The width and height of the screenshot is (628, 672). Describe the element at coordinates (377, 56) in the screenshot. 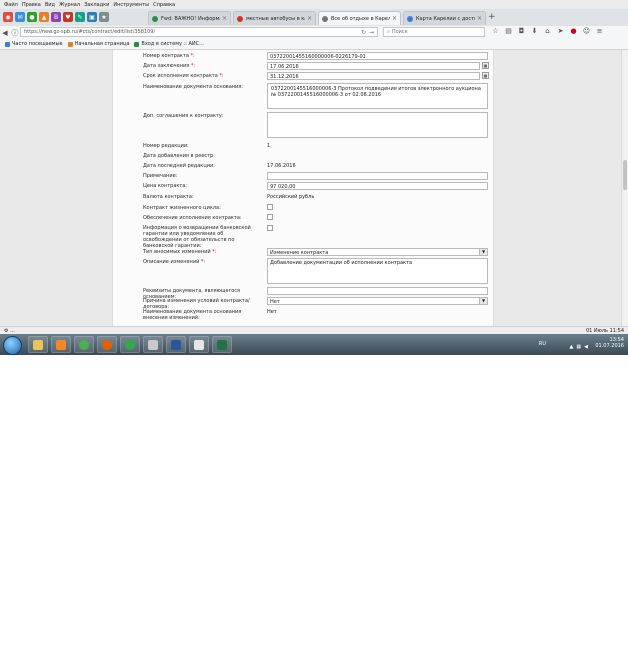

I see `contract-number-field: 03722001455160000006-0226179-01` at that location.